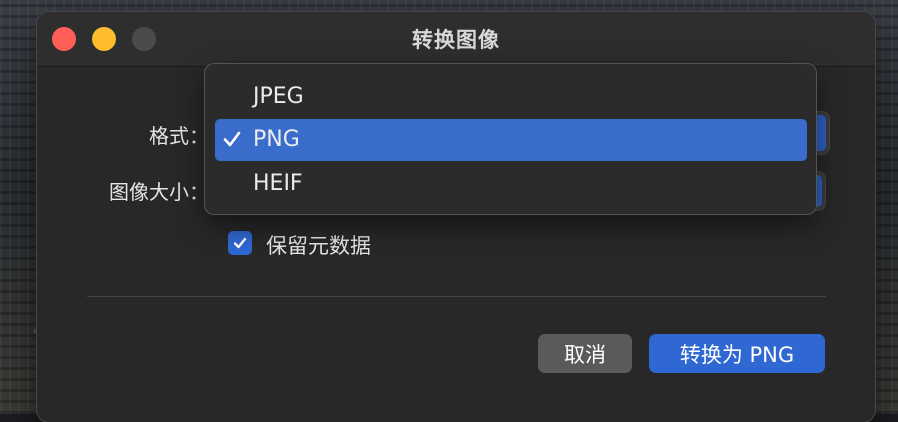 This screenshot has width=898, height=422. I want to click on menu-item-label: JPEG, so click(278, 96).